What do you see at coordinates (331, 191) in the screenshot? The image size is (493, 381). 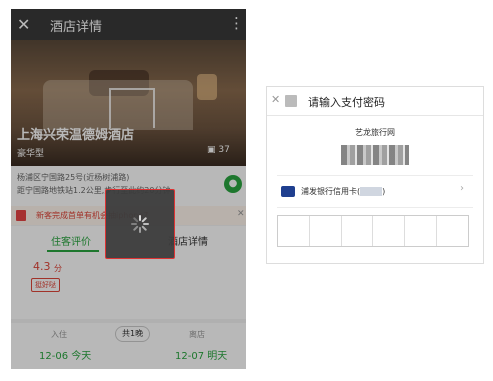 I see `bank-name: 浦发银行信用卡(` at bounding box center [331, 191].